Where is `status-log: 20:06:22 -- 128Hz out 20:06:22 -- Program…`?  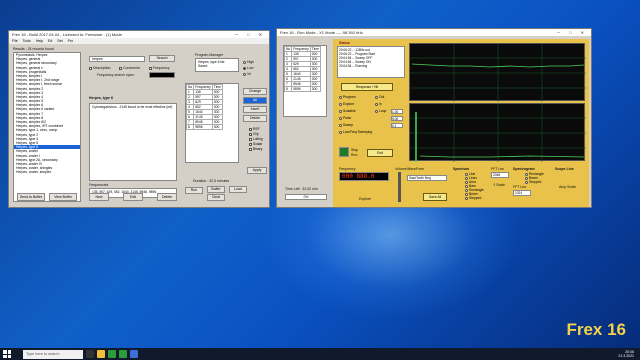
status-log: 20:06:22 -- 128Hz out 20:06:22 -- Program… is located at coordinates (371, 62).